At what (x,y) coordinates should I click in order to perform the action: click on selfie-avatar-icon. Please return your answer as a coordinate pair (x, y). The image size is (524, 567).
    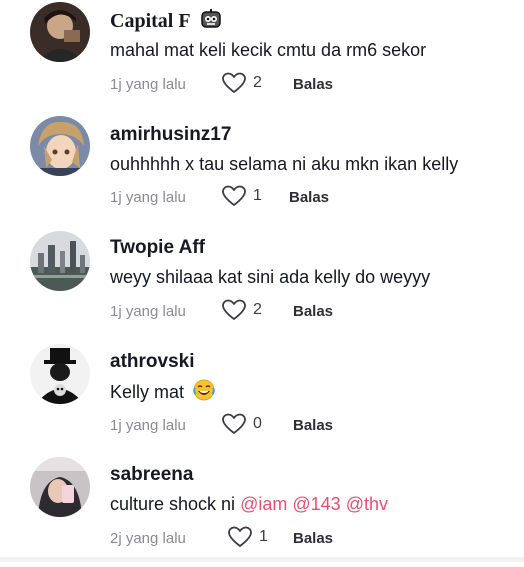
    Looking at the image, I should click on (60, 487).